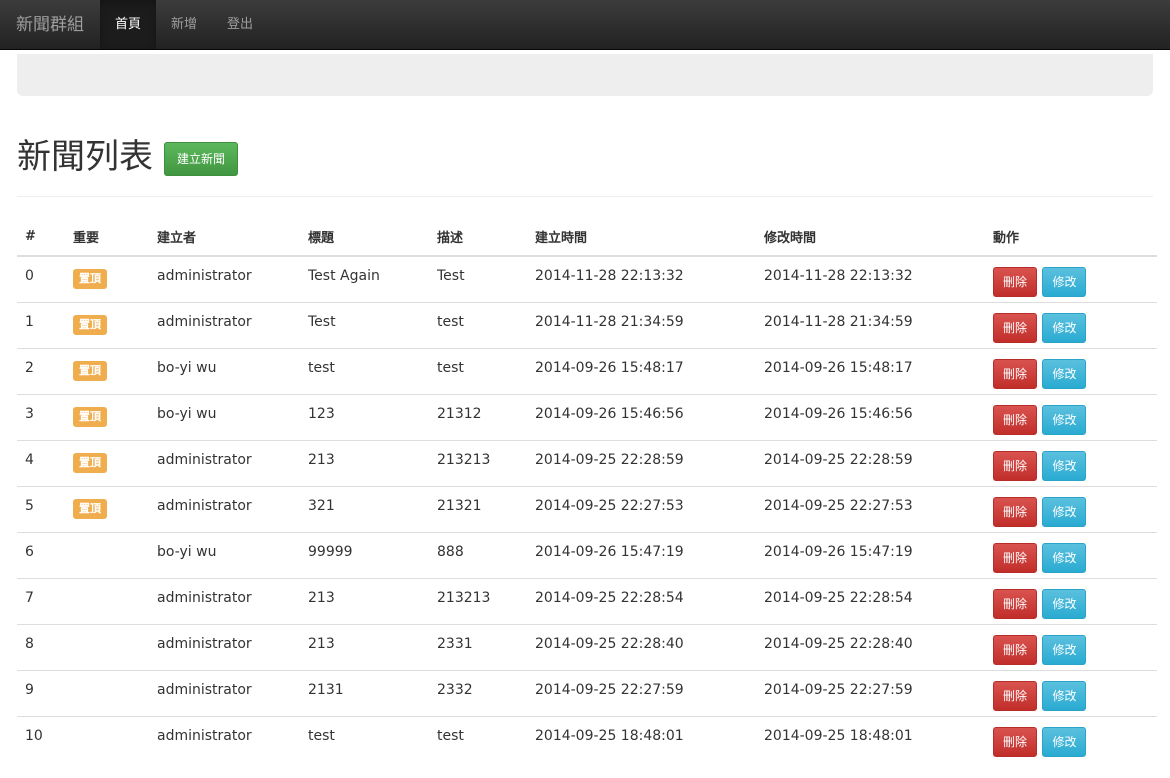 The width and height of the screenshot is (1170, 778). I want to click on row-description: 2331, so click(478, 646).